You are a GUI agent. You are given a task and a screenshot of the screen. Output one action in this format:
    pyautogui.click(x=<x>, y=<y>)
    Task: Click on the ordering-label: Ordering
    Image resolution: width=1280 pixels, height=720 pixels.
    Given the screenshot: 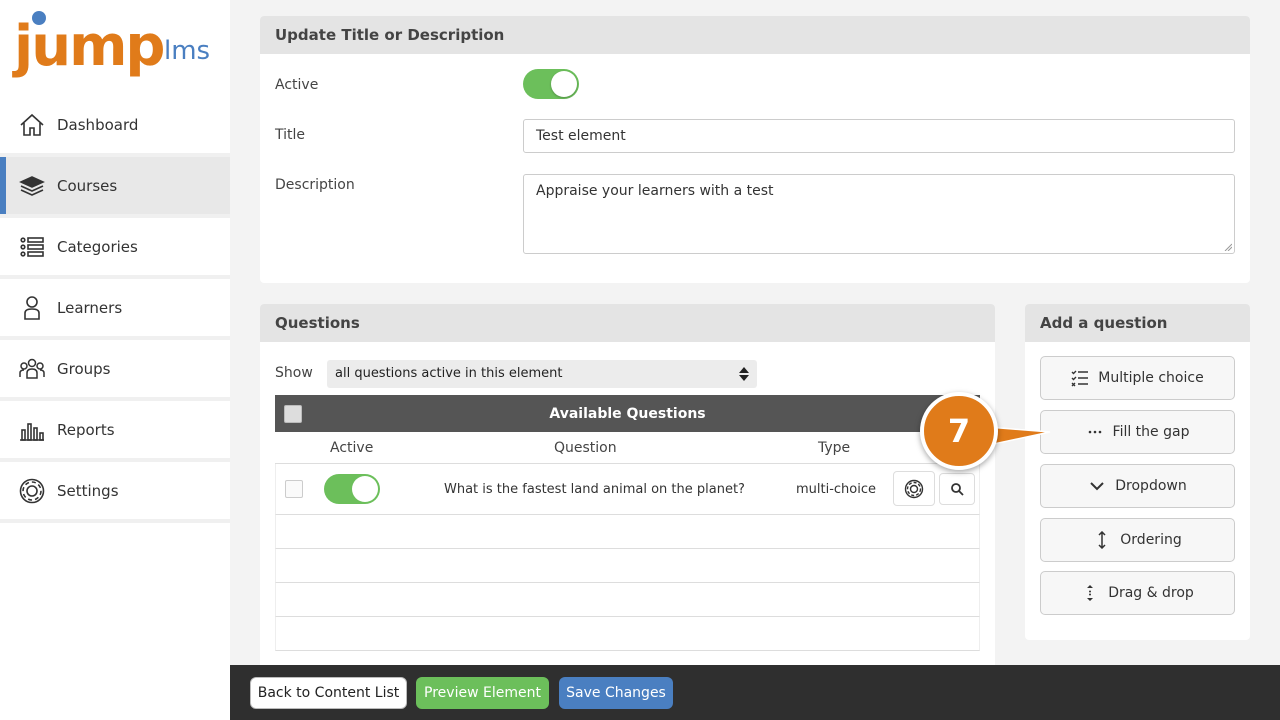 What is the action you would take?
    pyautogui.click(x=1151, y=540)
    